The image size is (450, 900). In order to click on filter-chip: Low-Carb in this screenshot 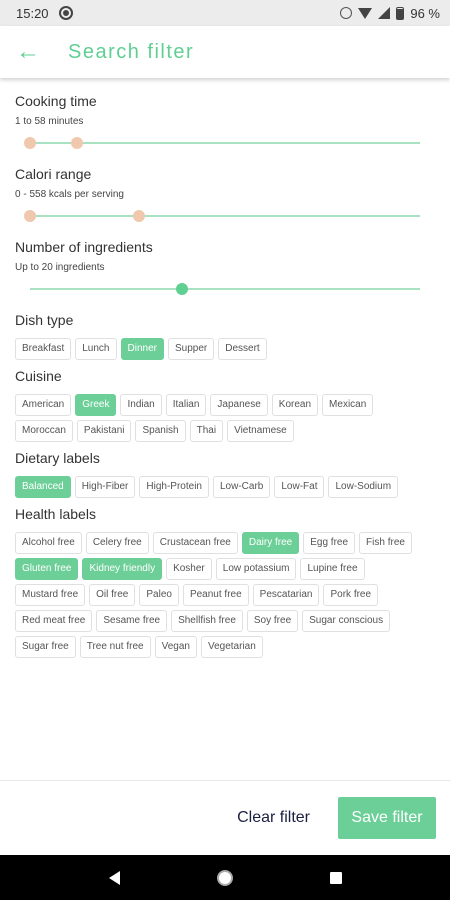, I will do `click(241, 487)`.